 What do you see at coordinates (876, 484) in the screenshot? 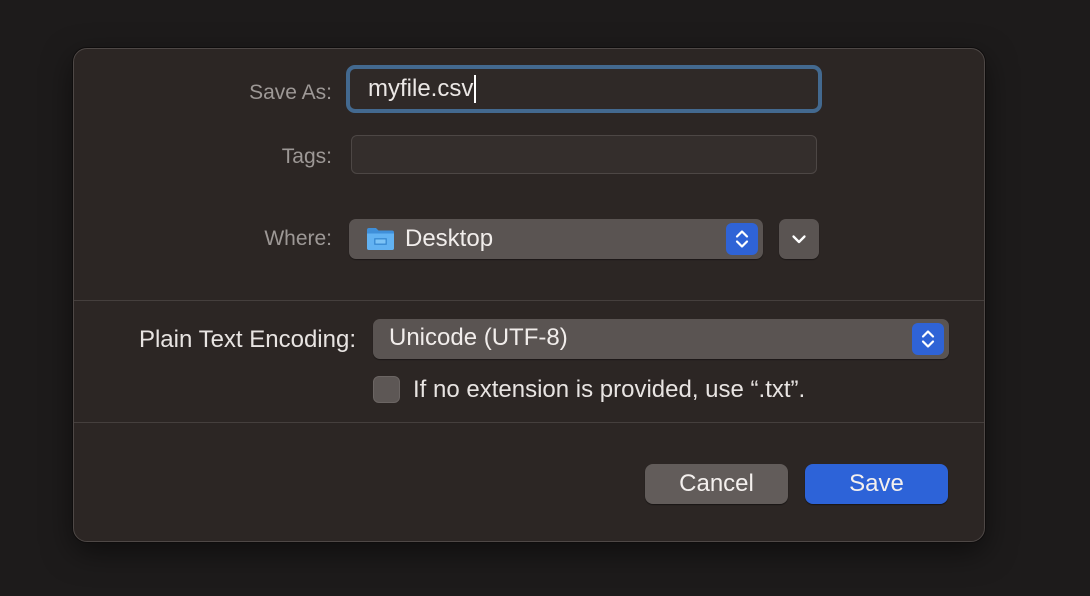
I see `save-button: Save` at bounding box center [876, 484].